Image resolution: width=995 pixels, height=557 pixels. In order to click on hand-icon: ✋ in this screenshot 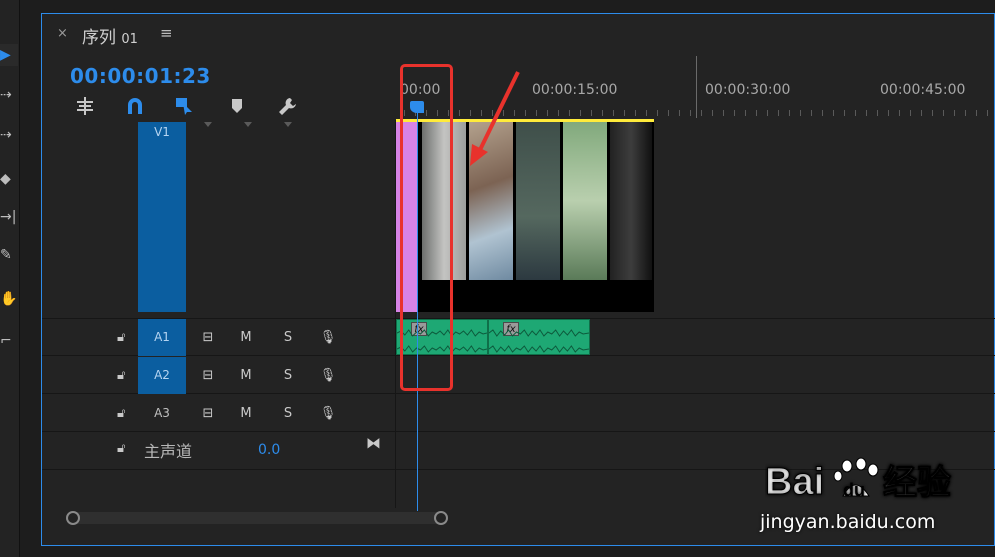, I will do `click(9, 299)`.